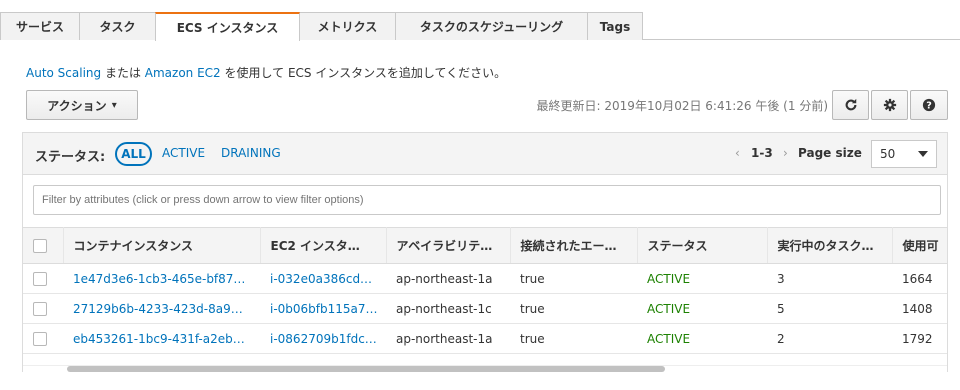 This screenshot has height=390, width=960. Describe the element at coordinates (919, 338) in the screenshot. I see `available-cell: 1792` at that location.